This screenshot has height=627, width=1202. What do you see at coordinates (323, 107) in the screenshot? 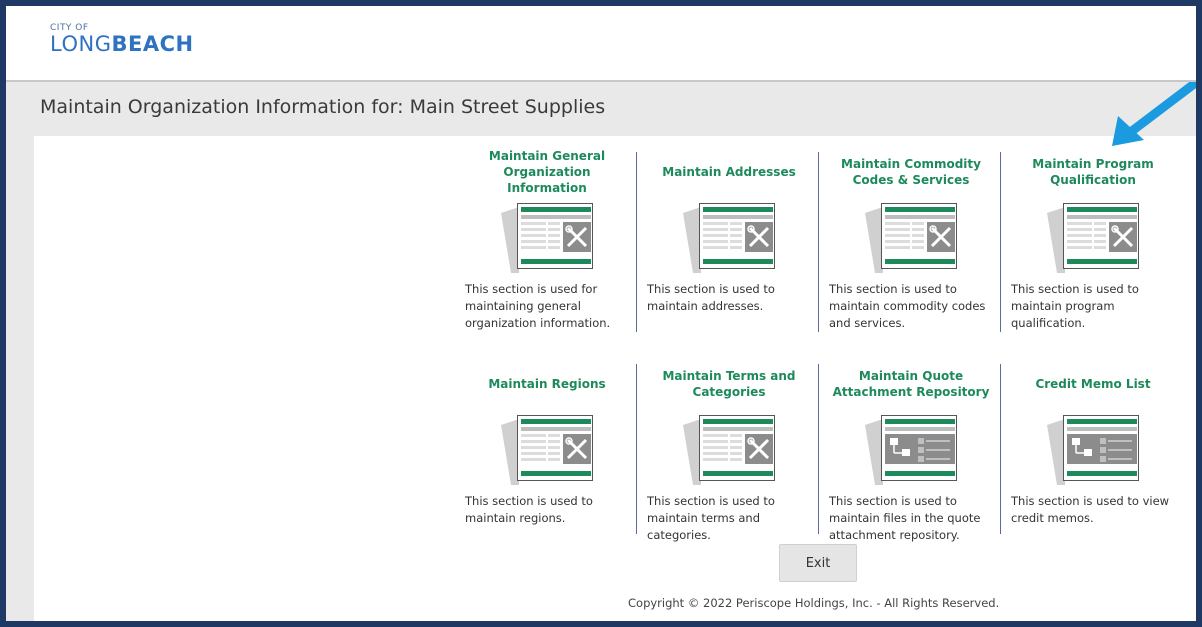
I see `page-title: Maintain Organization Information for` at bounding box center [323, 107].